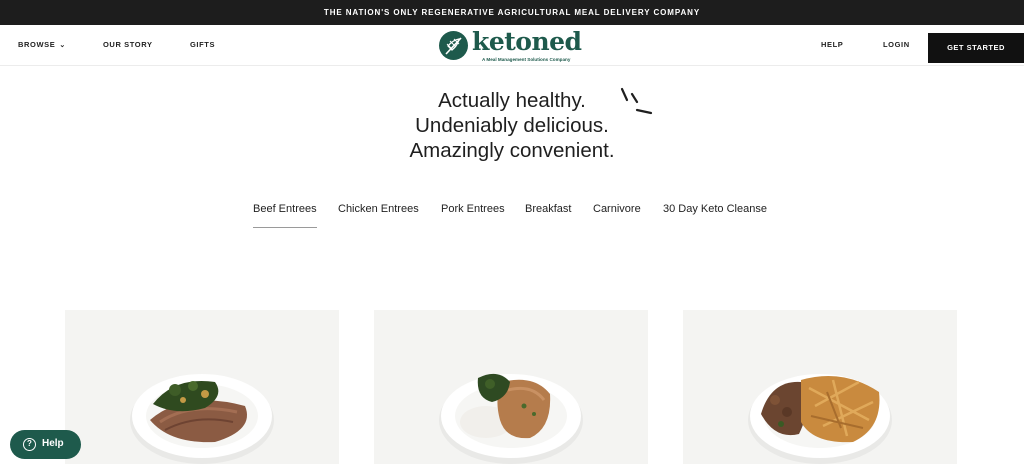 The height and width of the screenshot is (464, 1024). I want to click on hero-line-2: Undeniably delicious., so click(512, 125).